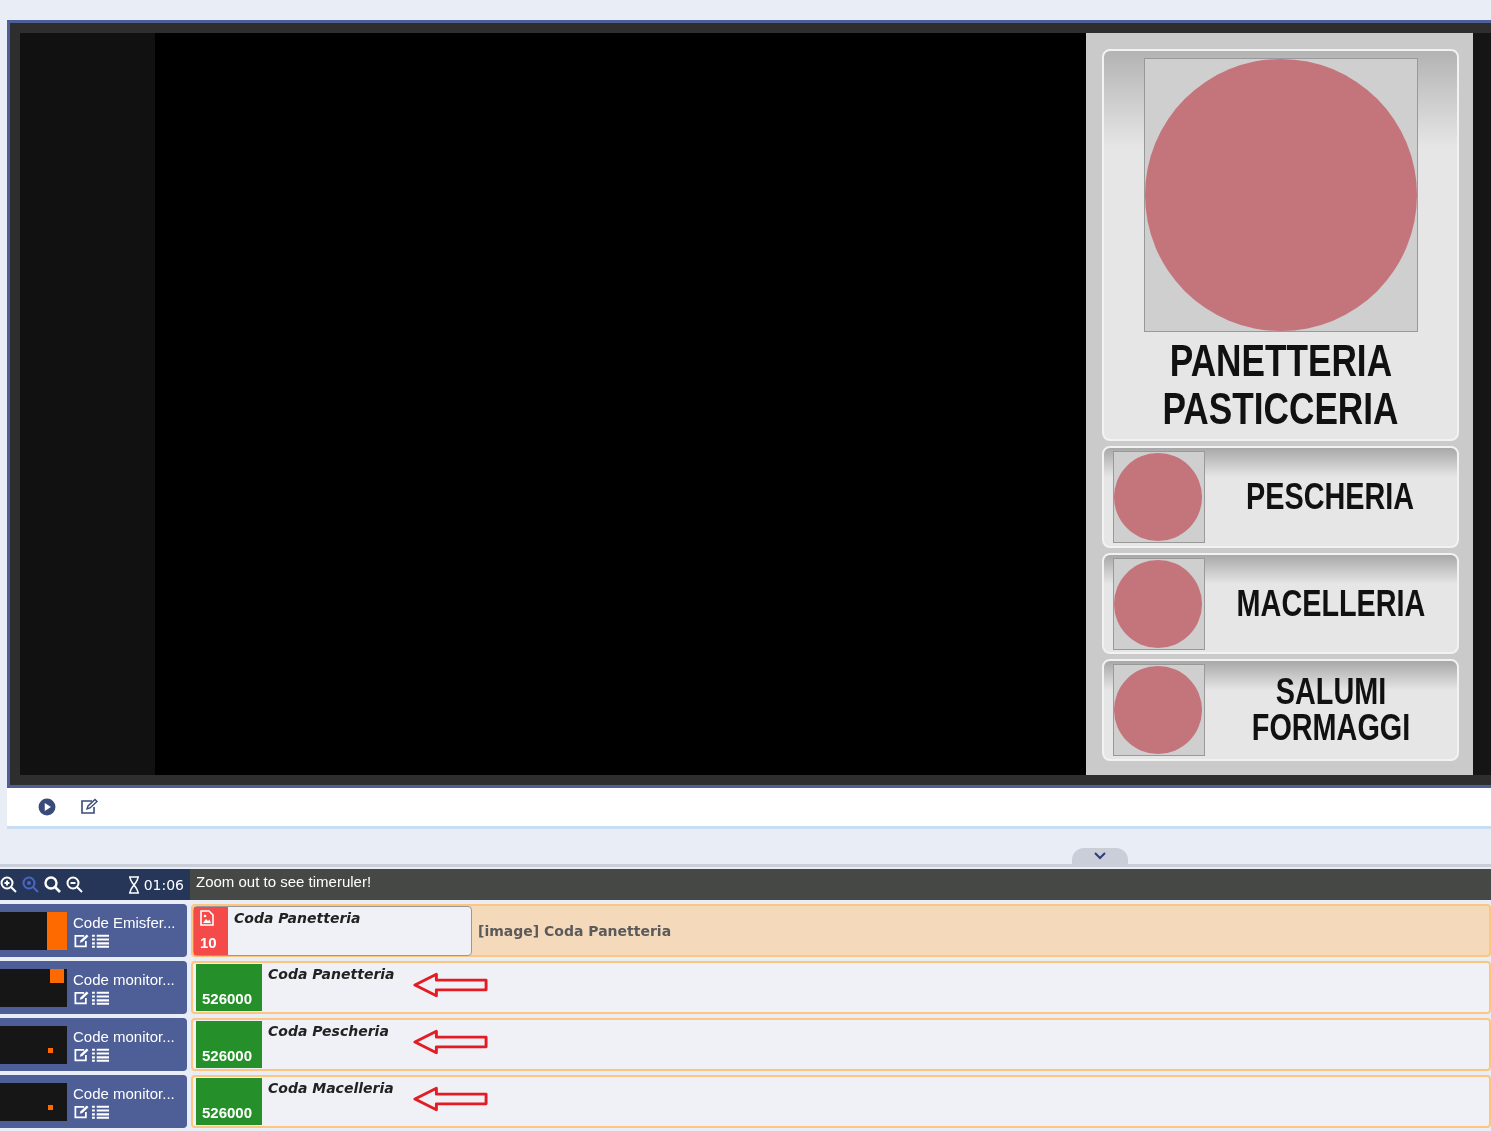 The image size is (1491, 1131). I want to click on sign-label: PESCHERIA, so click(1330, 497).